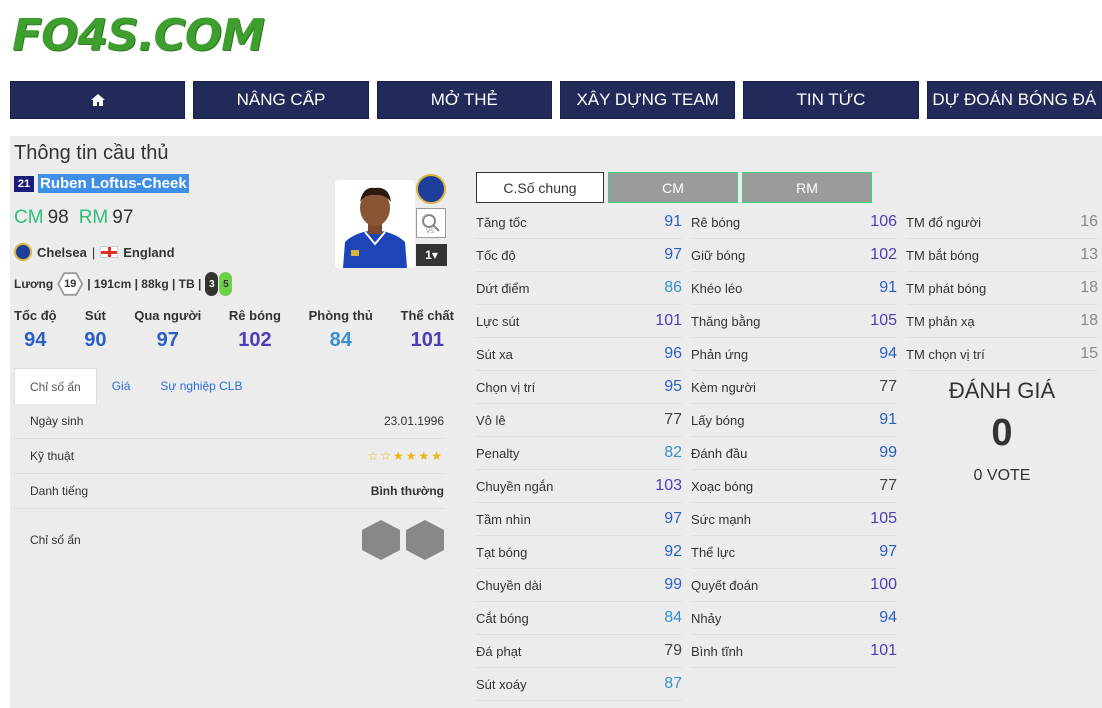  Describe the element at coordinates (55, 386) in the screenshot. I see `tab-chi-so-an: Chỉ số ẩn` at that location.